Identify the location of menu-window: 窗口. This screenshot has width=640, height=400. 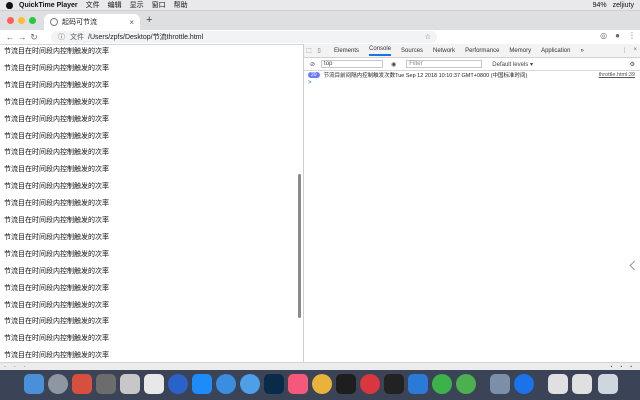
(159, 5).